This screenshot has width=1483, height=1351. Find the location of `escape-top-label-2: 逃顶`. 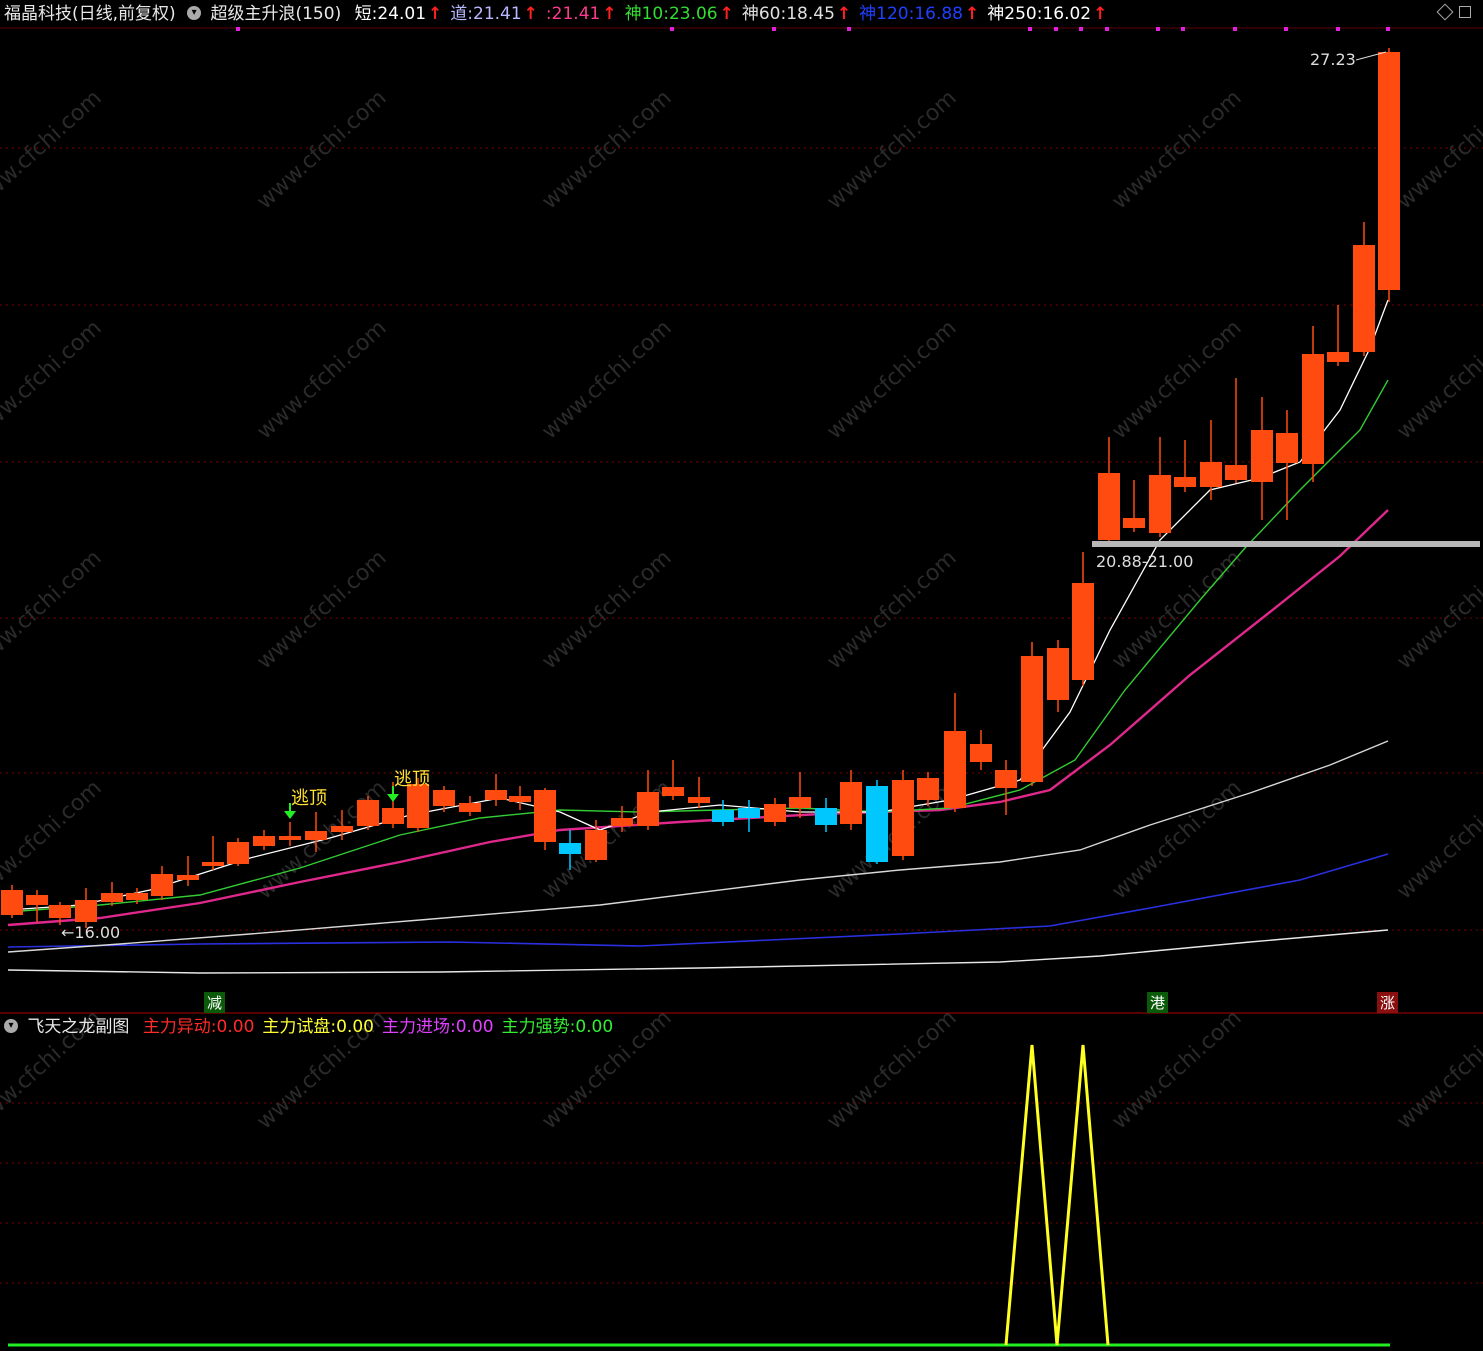

escape-top-label-2: 逃顶 is located at coordinates (412, 779).